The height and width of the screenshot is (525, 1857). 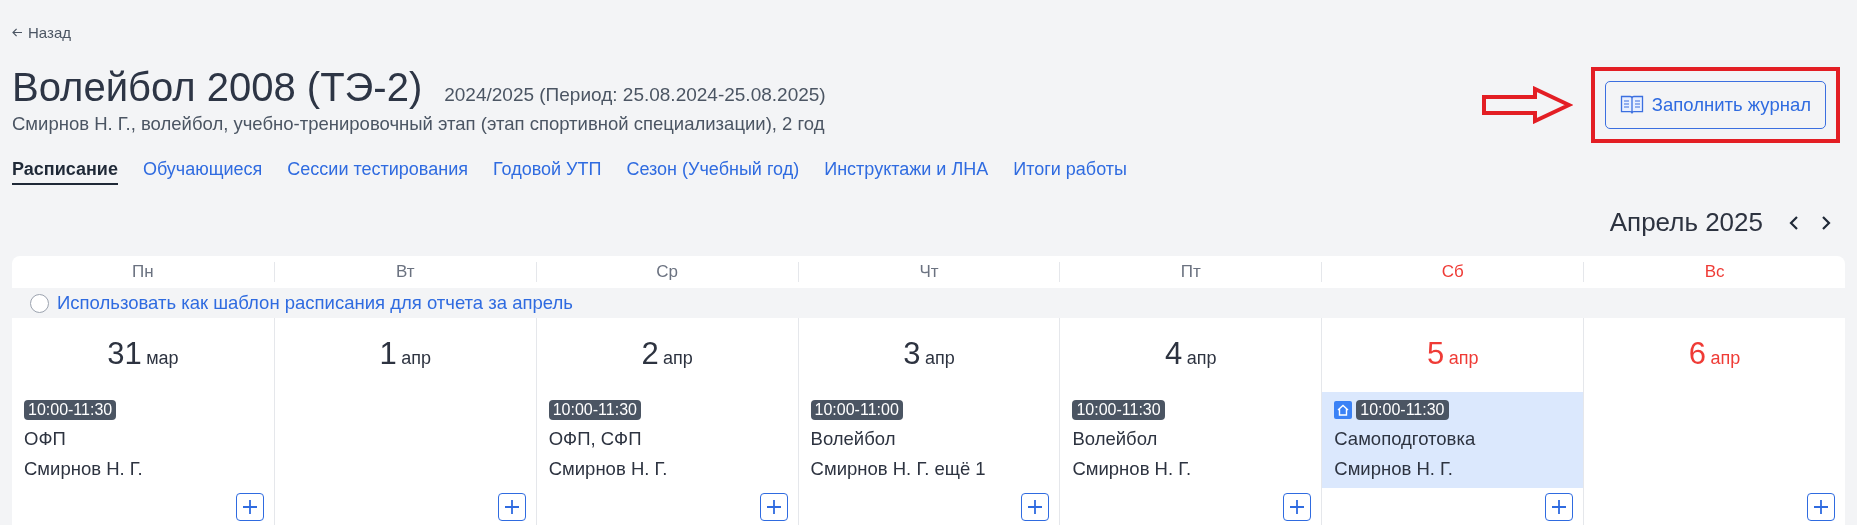 I want to click on weekday-label: Пт, so click(x=1190, y=271).